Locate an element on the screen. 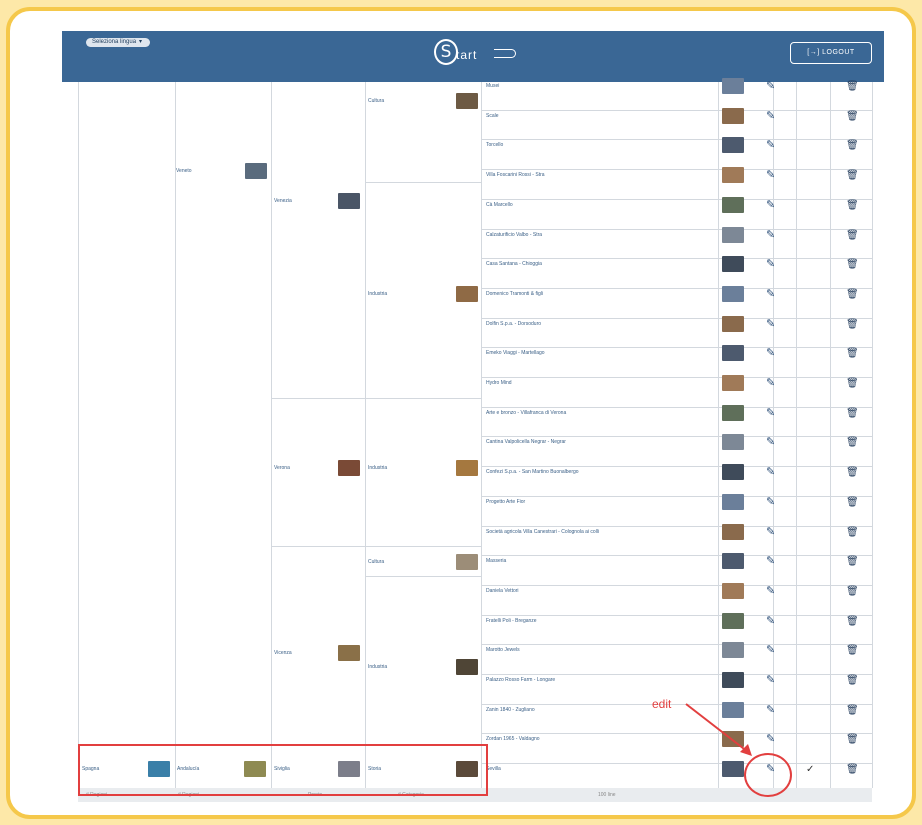 The image size is (922, 825). item-label: Torcello is located at coordinates (495, 145).